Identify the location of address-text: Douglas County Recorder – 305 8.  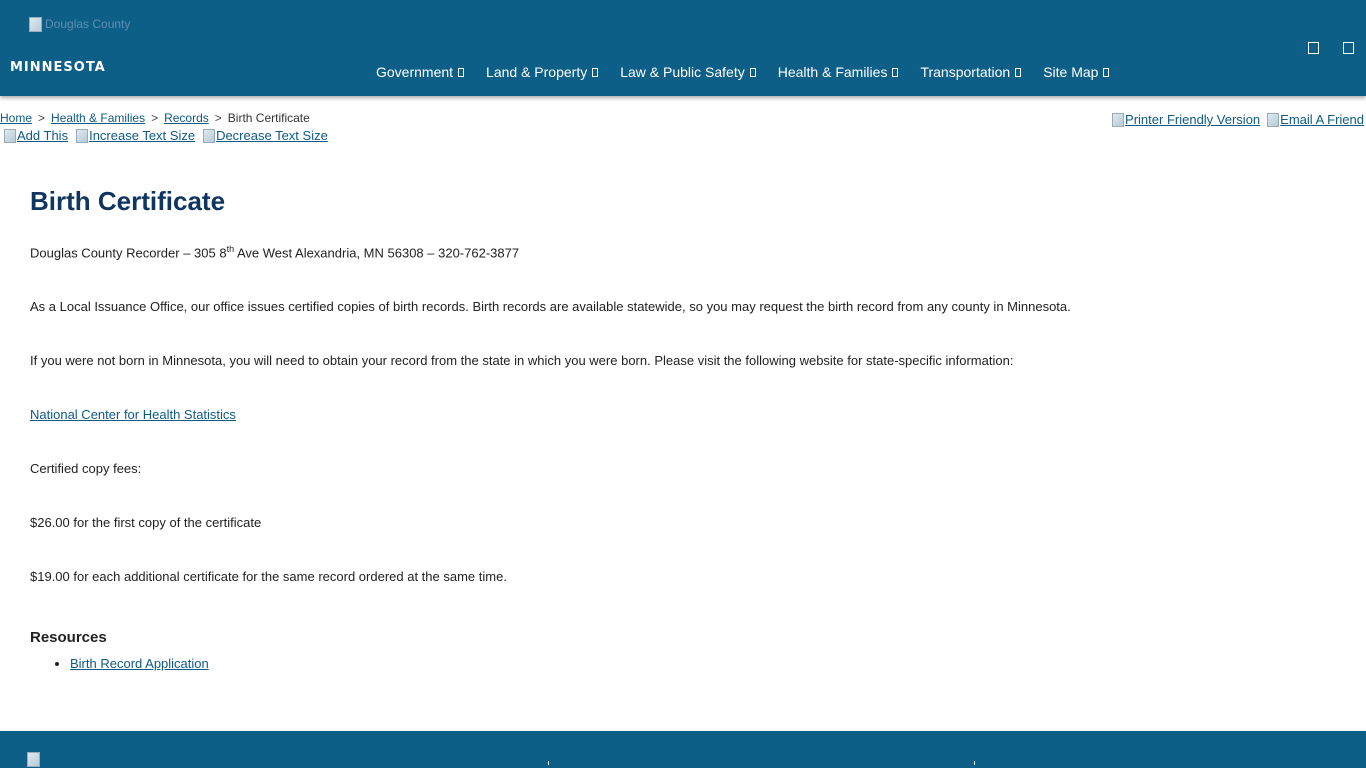
(128, 253).